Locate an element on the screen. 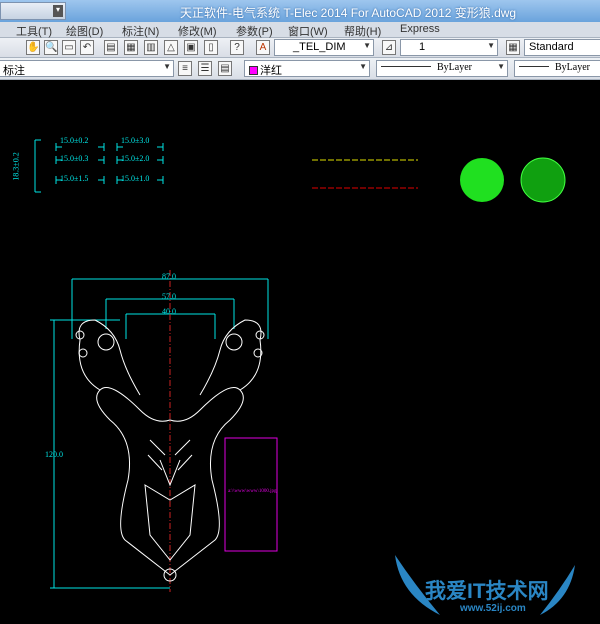 Image resolution: width=600 pixels, height=624 pixels. table-style-icon: ▦ is located at coordinates (513, 47).